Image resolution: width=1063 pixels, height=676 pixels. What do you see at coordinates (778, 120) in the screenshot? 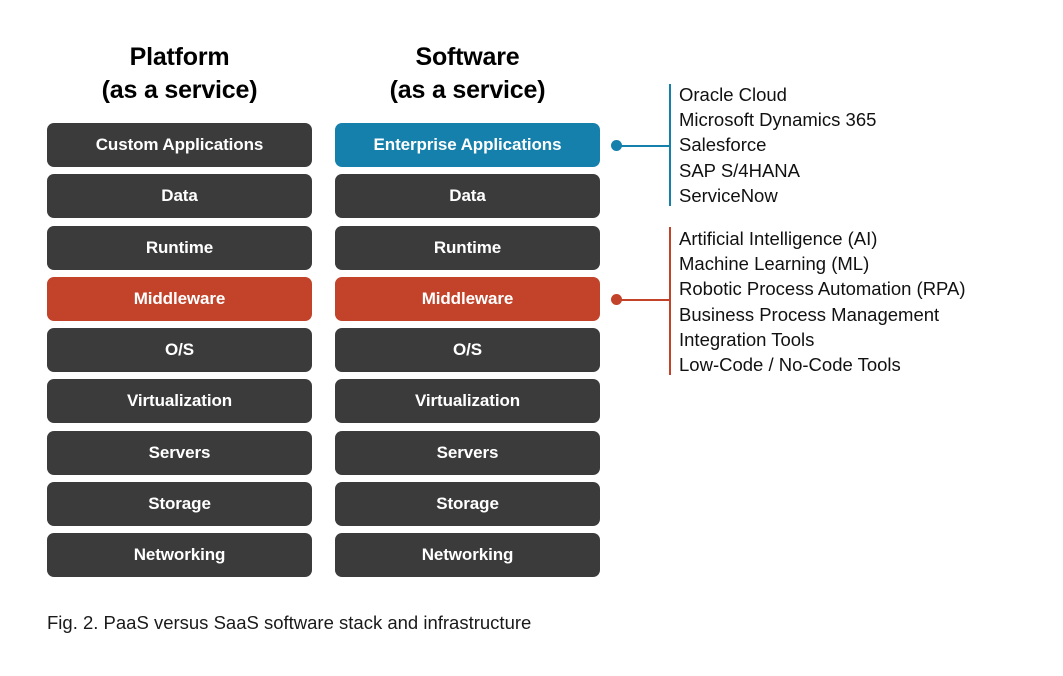
I see `annotation-item: Microsoft Dynamics 365` at bounding box center [778, 120].